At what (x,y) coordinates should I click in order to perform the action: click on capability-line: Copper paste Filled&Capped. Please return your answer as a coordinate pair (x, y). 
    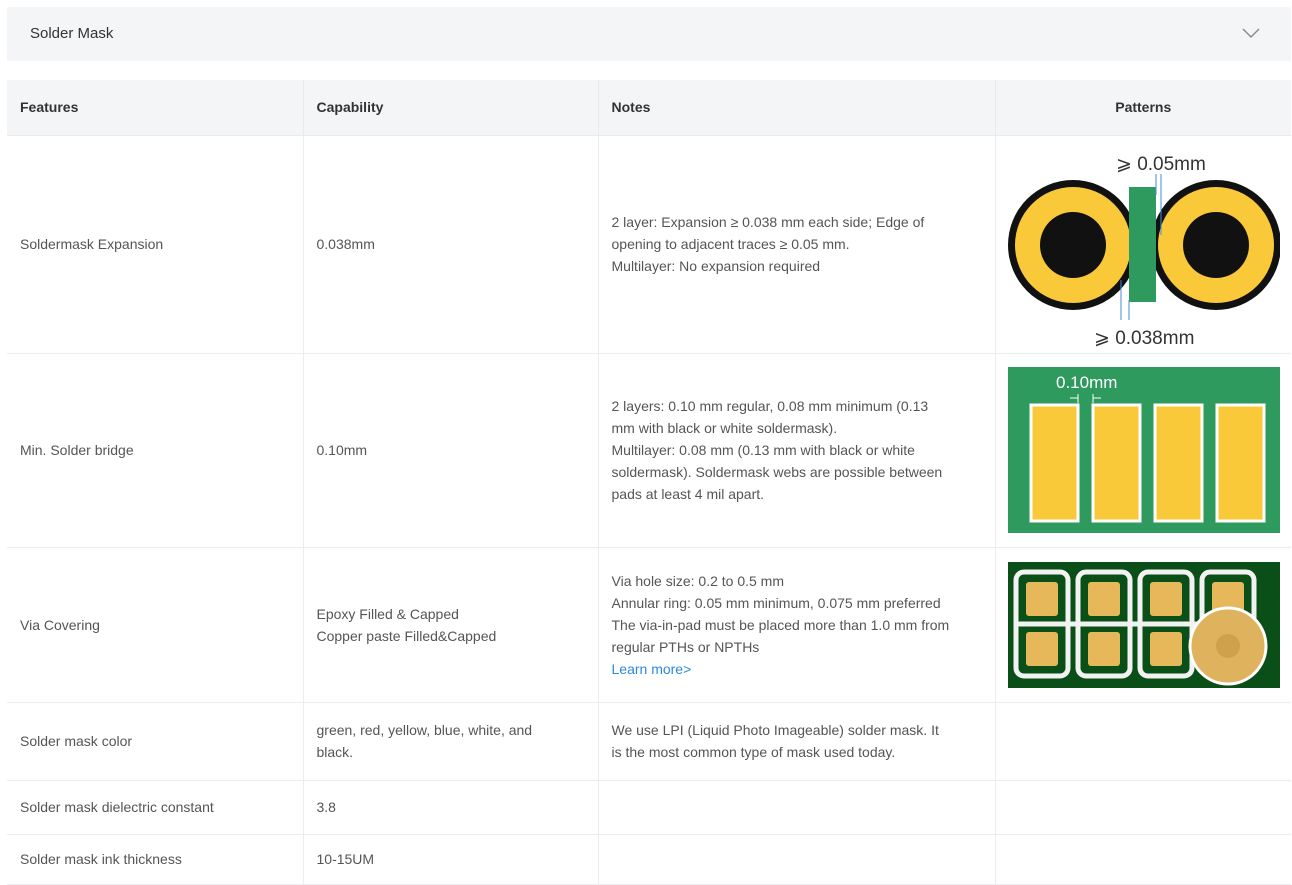
    Looking at the image, I should click on (406, 635).